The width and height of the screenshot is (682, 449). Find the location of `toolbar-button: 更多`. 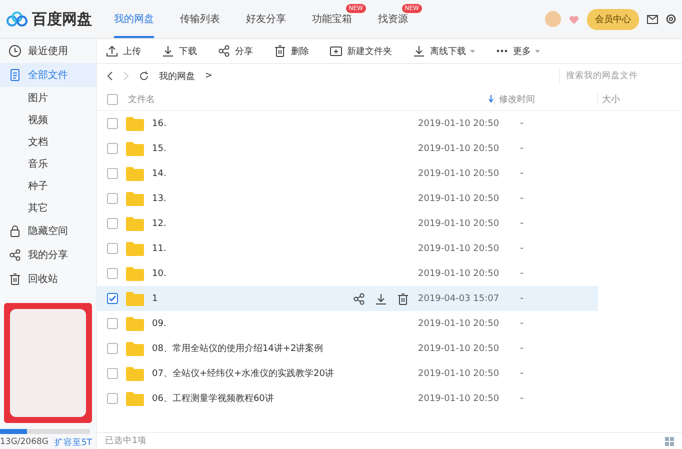

toolbar-button: 更多 is located at coordinates (517, 51).